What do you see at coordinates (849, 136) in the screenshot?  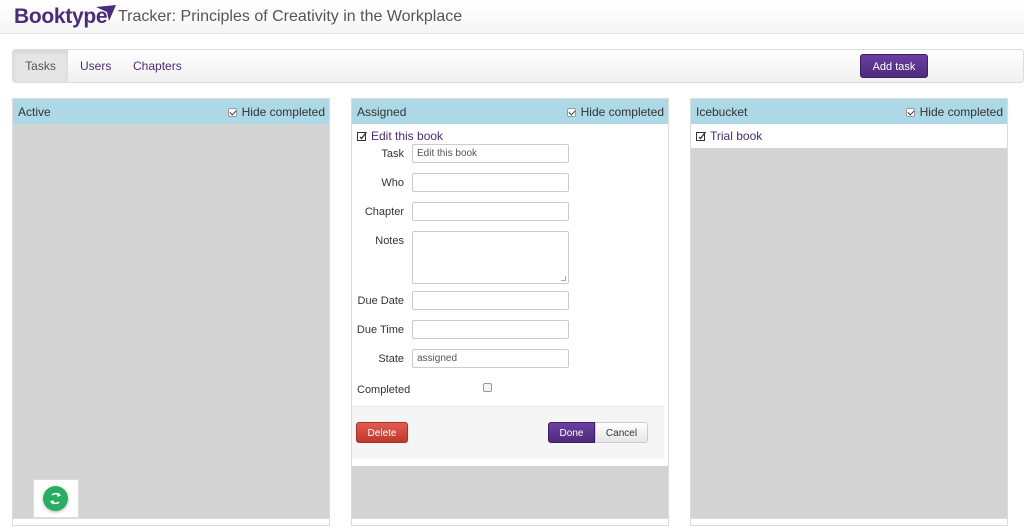 I see `task-item: Trial book` at bounding box center [849, 136].